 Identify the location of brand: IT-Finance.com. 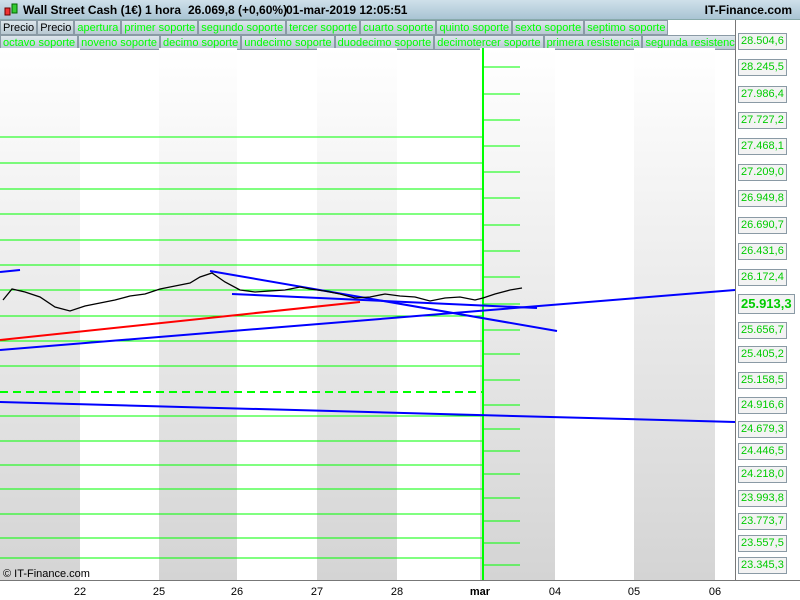
(748, 10).